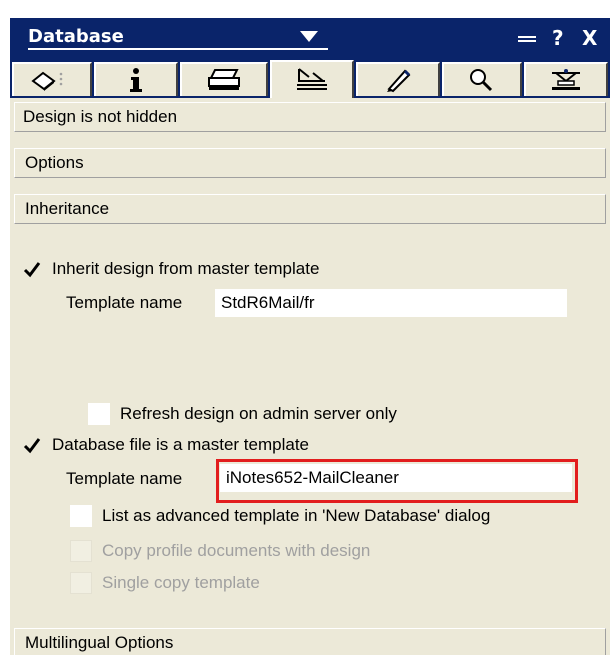  I want to click on tab-design, so click(312, 79).